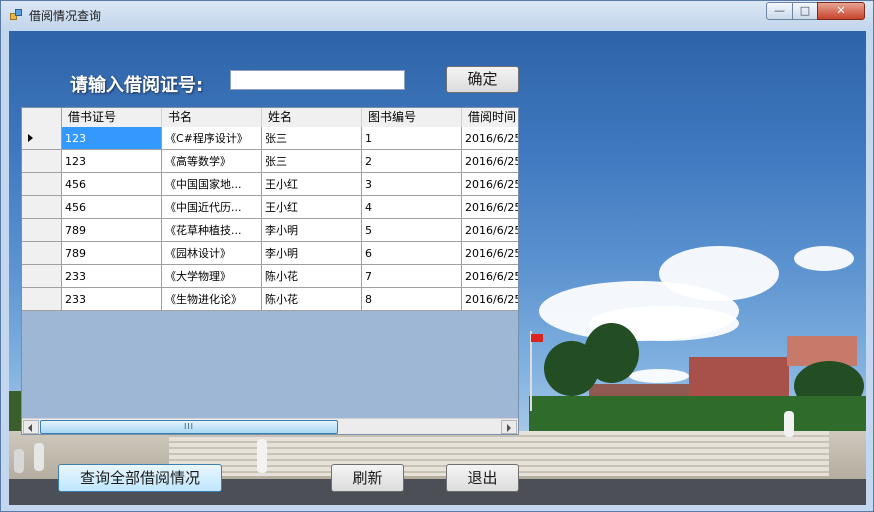 Image resolution: width=874 pixels, height=512 pixels. I want to click on library-card-input, so click(317, 80).